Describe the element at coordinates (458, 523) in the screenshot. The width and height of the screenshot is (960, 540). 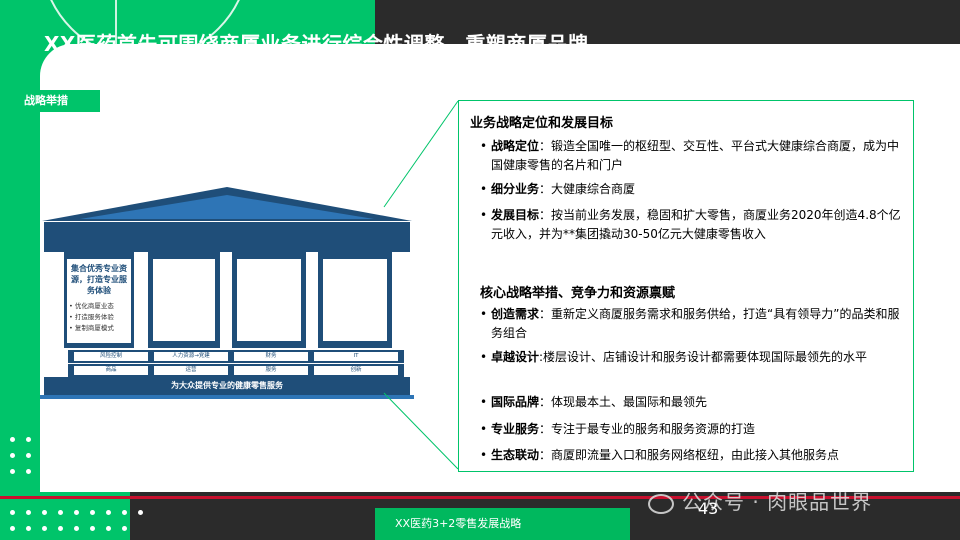
I see `footer-text: XX医药3+2零售发展战略` at that location.